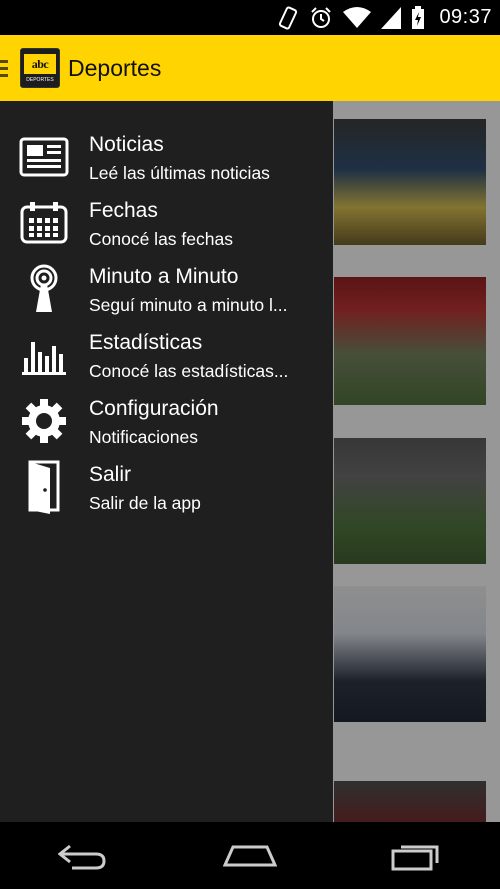  Describe the element at coordinates (179, 173) in the screenshot. I see `drawer-item-subtitle: Leé las últimas noticias` at that location.